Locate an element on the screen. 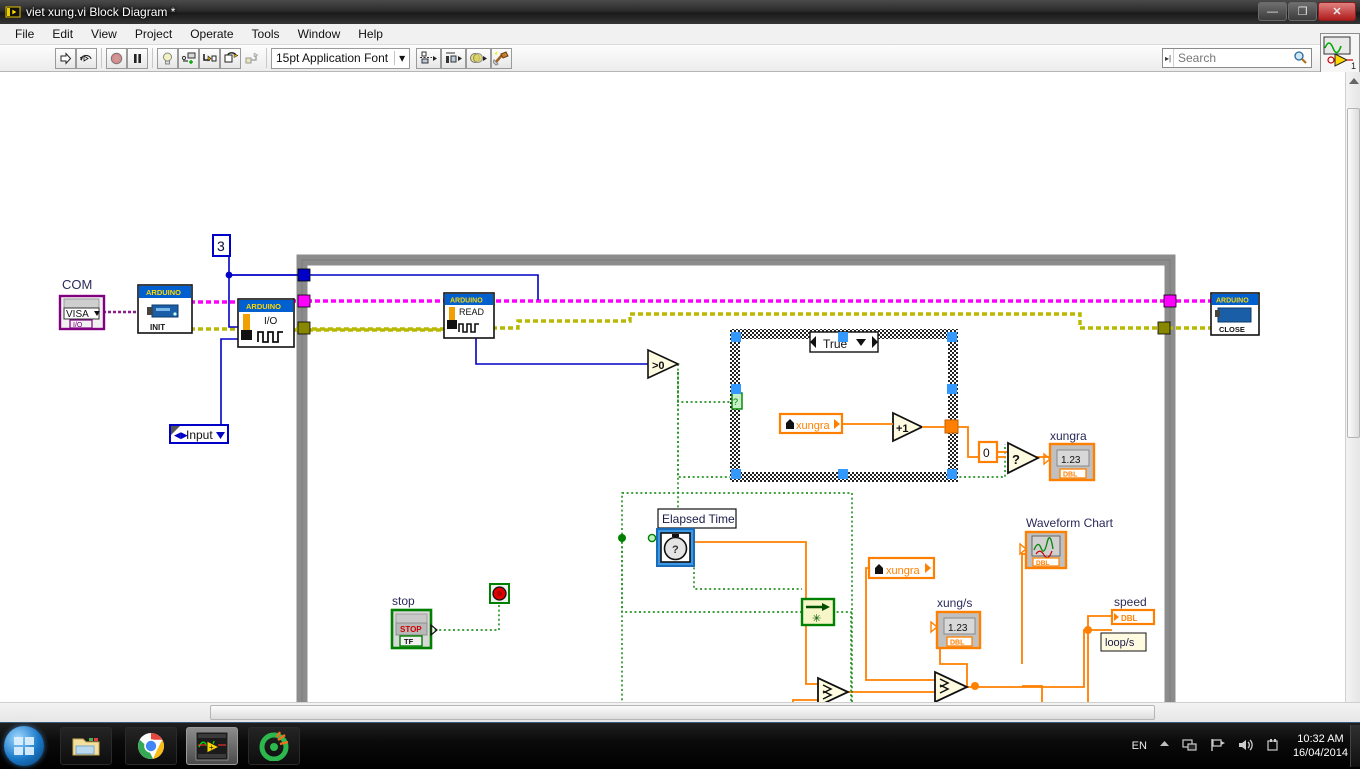 This screenshot has height=769, width=1360. action-center-flag-icon is located at coordinates (1218, 746).